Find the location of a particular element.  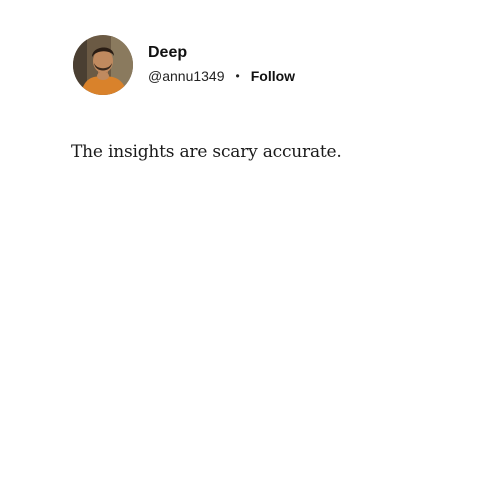

post-body-text: The insights are scary accurate. is located at coordinates (206, 152).